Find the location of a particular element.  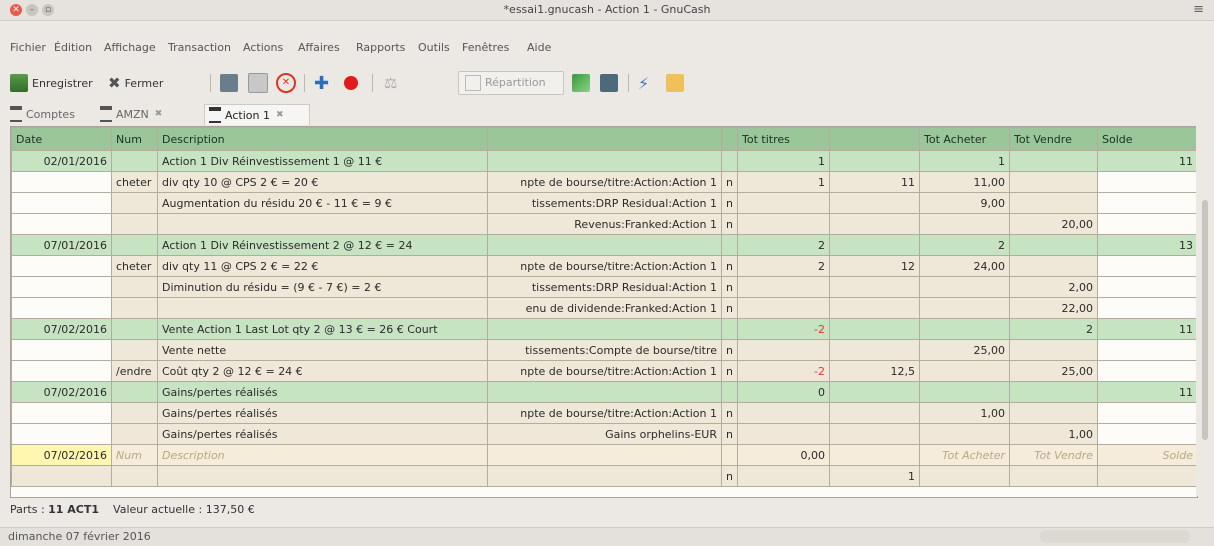

tot-titres-cell: 0 is located at coordinates (783, 392).